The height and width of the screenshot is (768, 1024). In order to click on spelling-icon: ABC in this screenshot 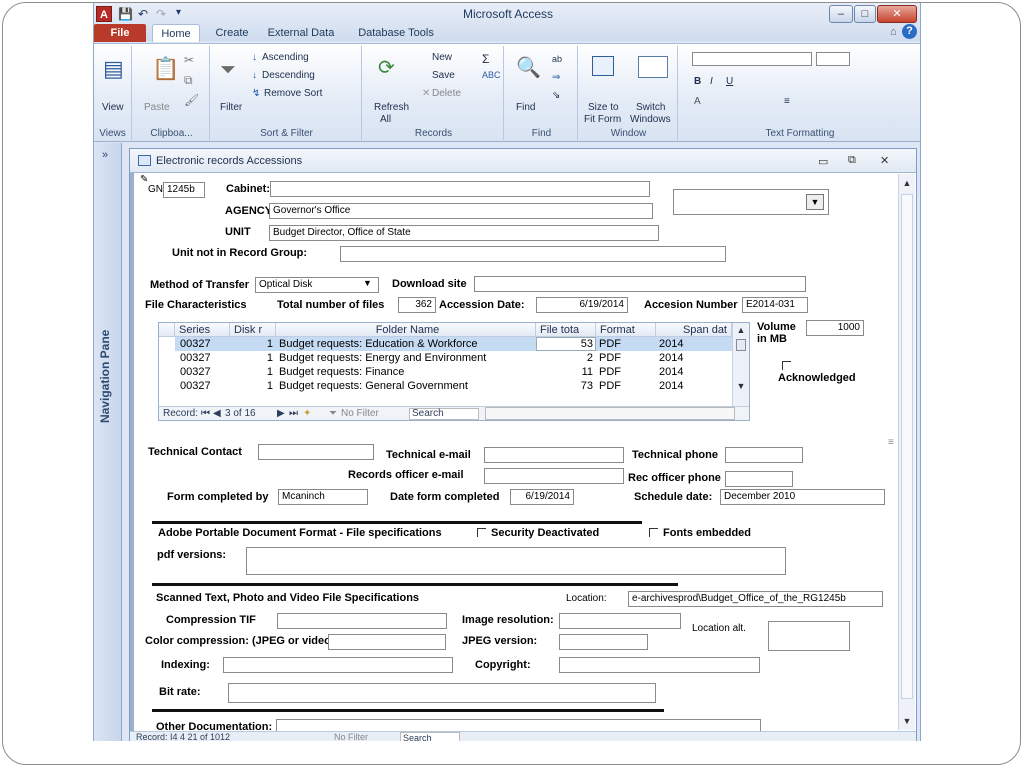, I will do `click(491, 75)`.